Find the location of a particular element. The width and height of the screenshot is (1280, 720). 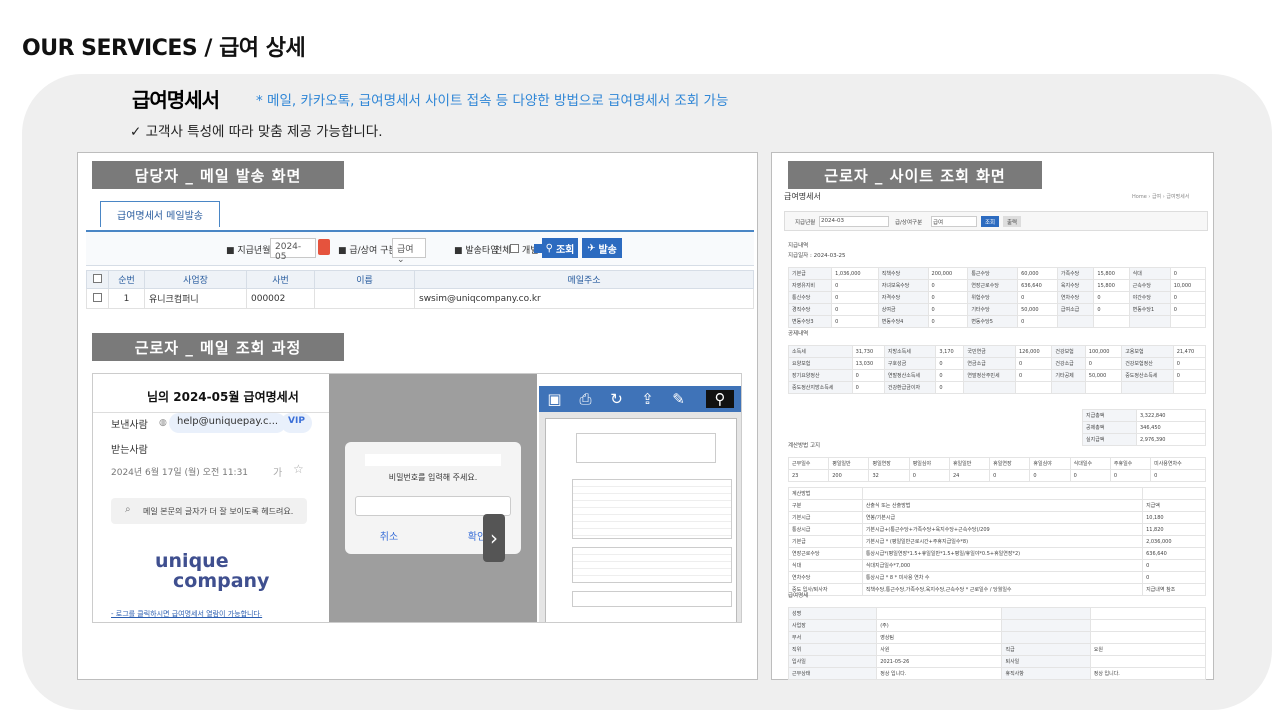

pdf-pay-table is located at coordinates (652, 509).